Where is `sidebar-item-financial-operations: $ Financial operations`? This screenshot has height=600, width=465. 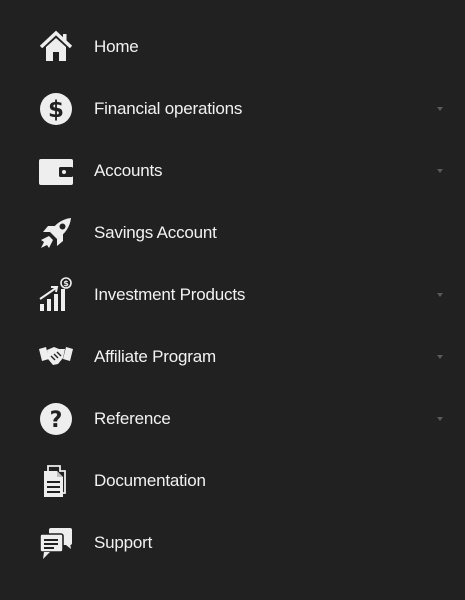 sidebar-item-financial-operations: $ Financial operations is located at coordinates (232, 109).